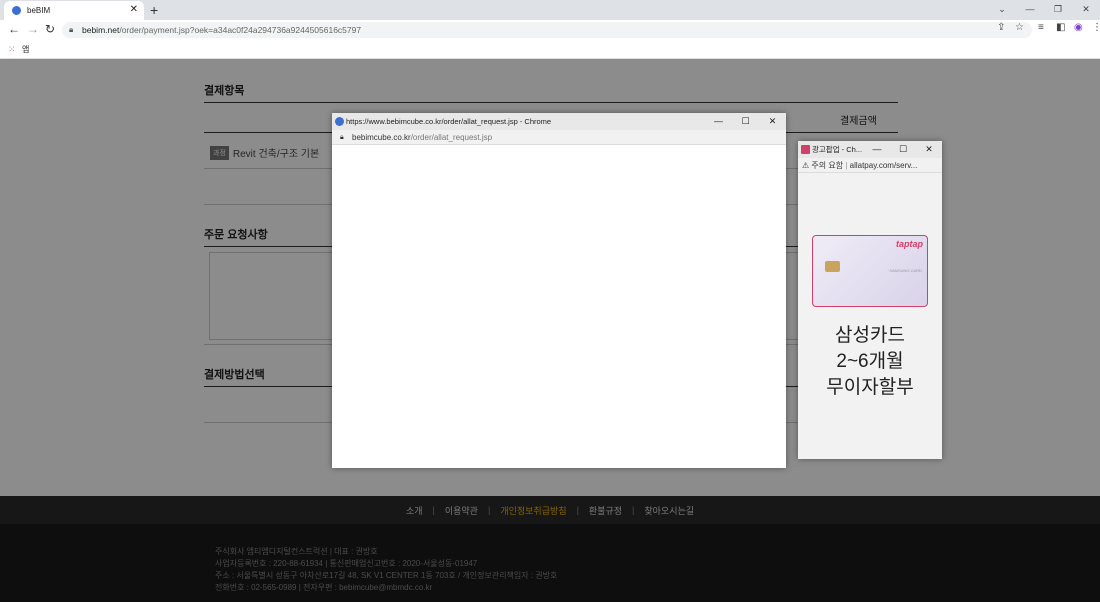 The height and width of the screenshot is (602, 1100). I want to click on ad-line-1: 삼성카드, so click(870, 335).